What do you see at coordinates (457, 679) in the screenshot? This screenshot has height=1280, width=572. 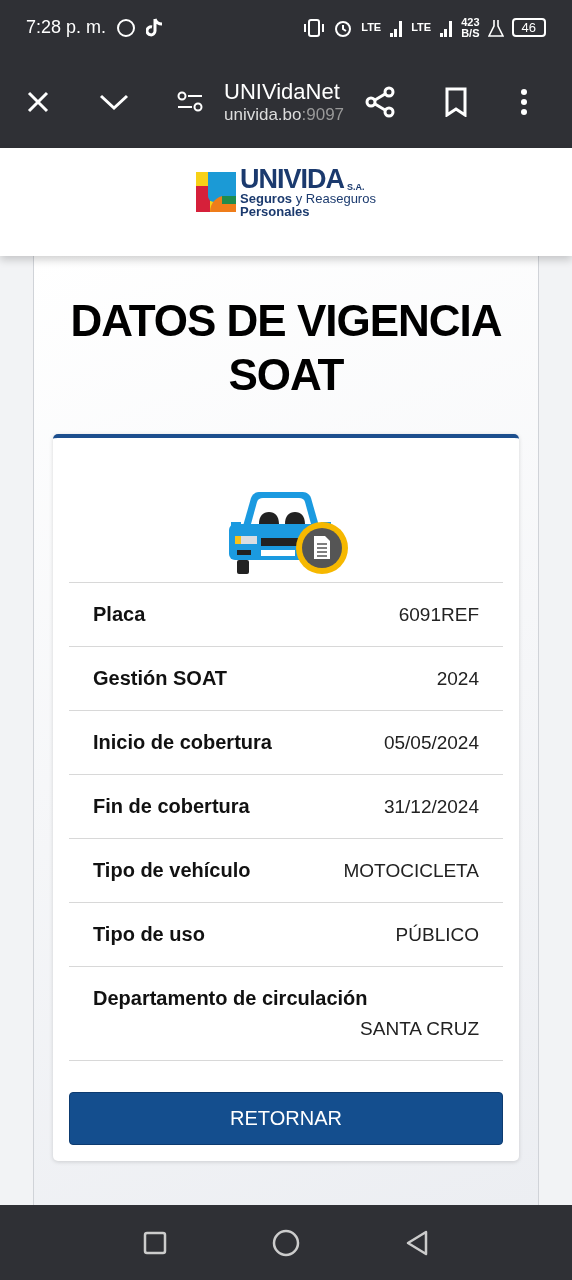 I see `detail-value: 2024` at bounding box center [457, 679].